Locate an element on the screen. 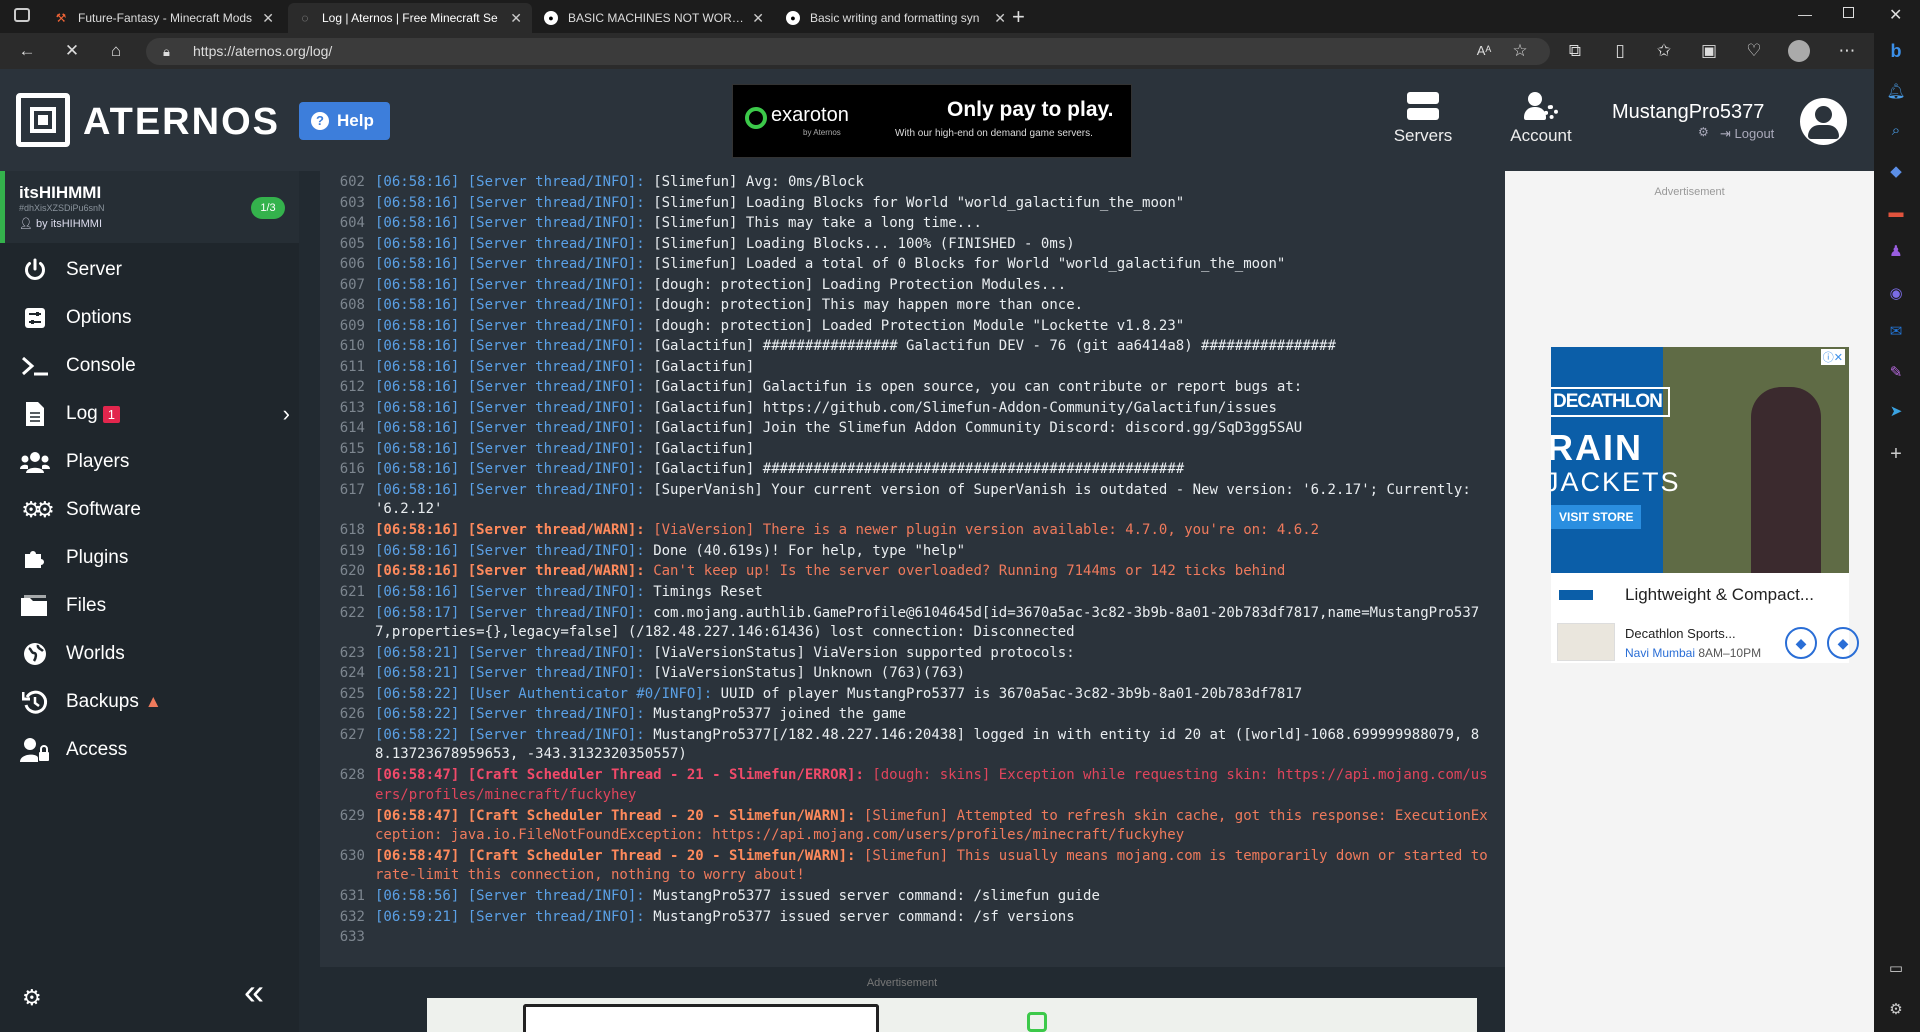  notification-bell-icon: 🔔︎ is located at coordinates (1896, 92).